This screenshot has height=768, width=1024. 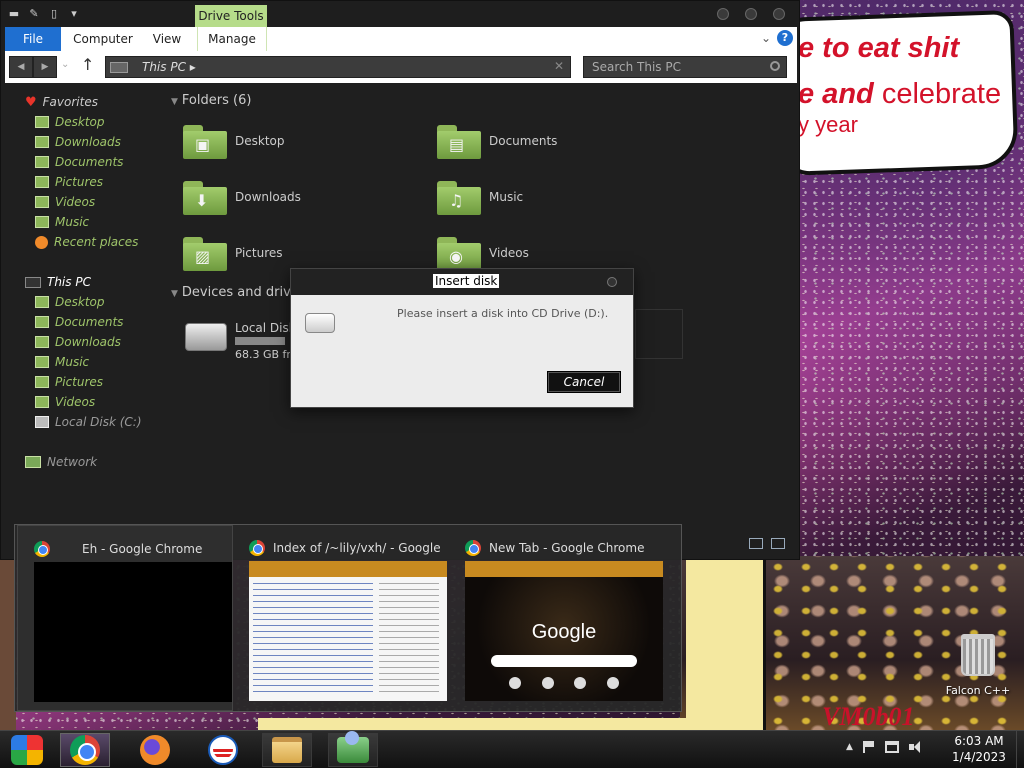 I want to click on start-button, so click(x=27, y=750).